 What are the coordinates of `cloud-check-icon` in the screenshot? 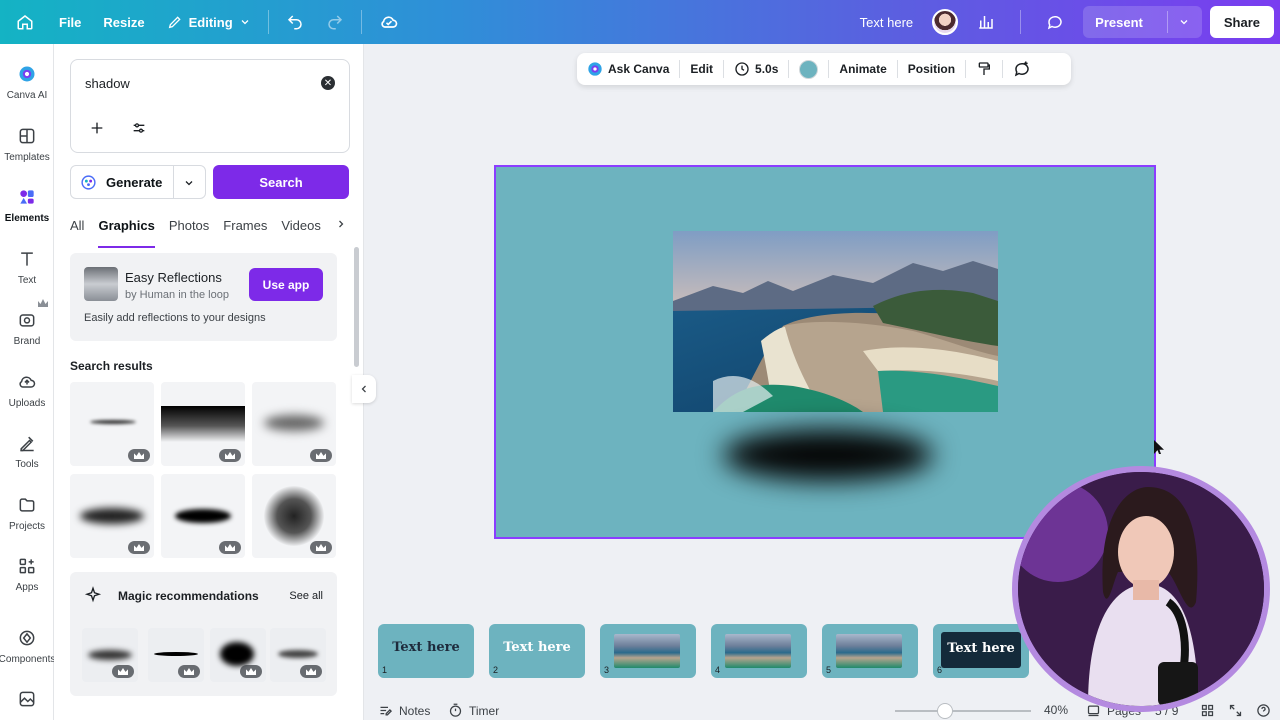 It's located at (389, 22).